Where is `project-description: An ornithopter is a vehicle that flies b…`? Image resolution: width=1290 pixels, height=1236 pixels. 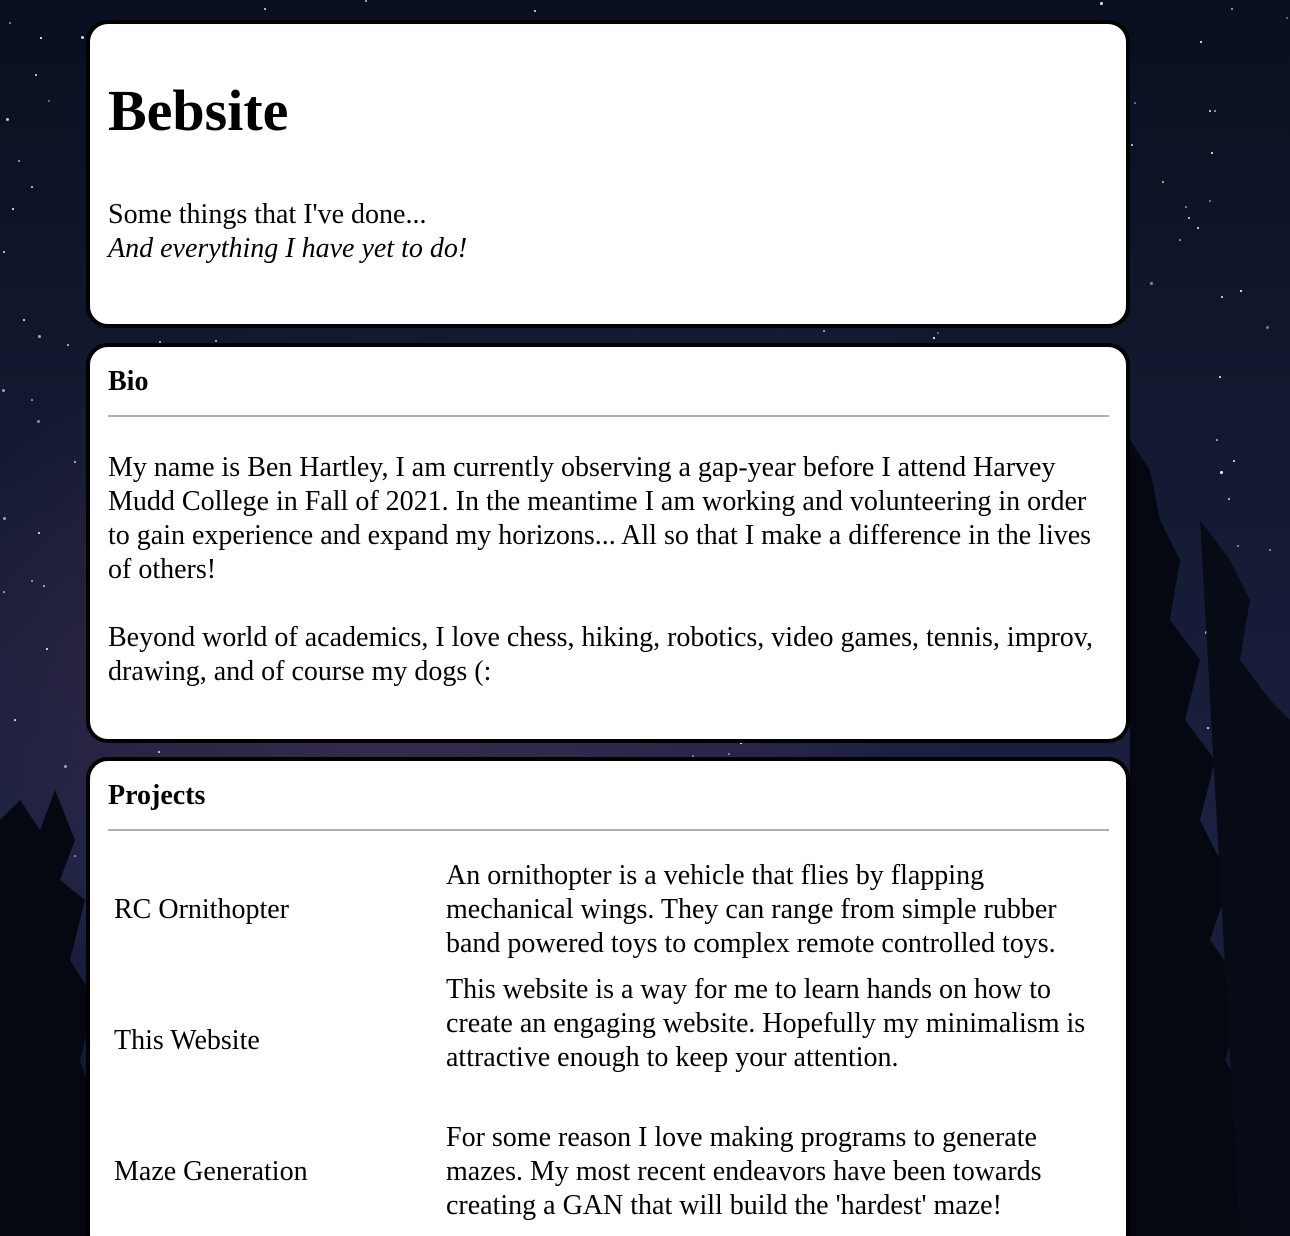 project-description: An ornithopter is a vehicle that flies b… is located at coordinates (751, 909).